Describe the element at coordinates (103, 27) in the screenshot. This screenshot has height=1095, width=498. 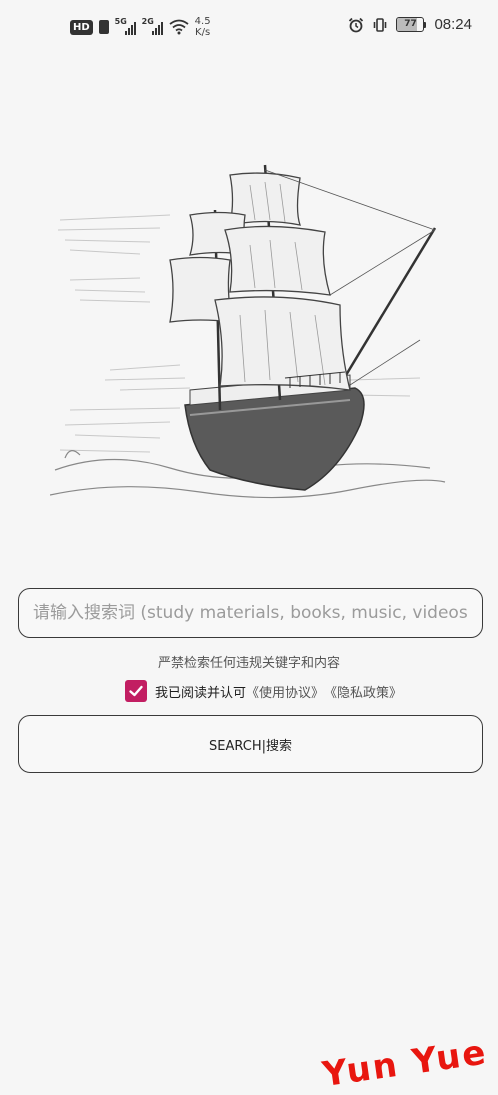
I see `sim-icon` at that location.